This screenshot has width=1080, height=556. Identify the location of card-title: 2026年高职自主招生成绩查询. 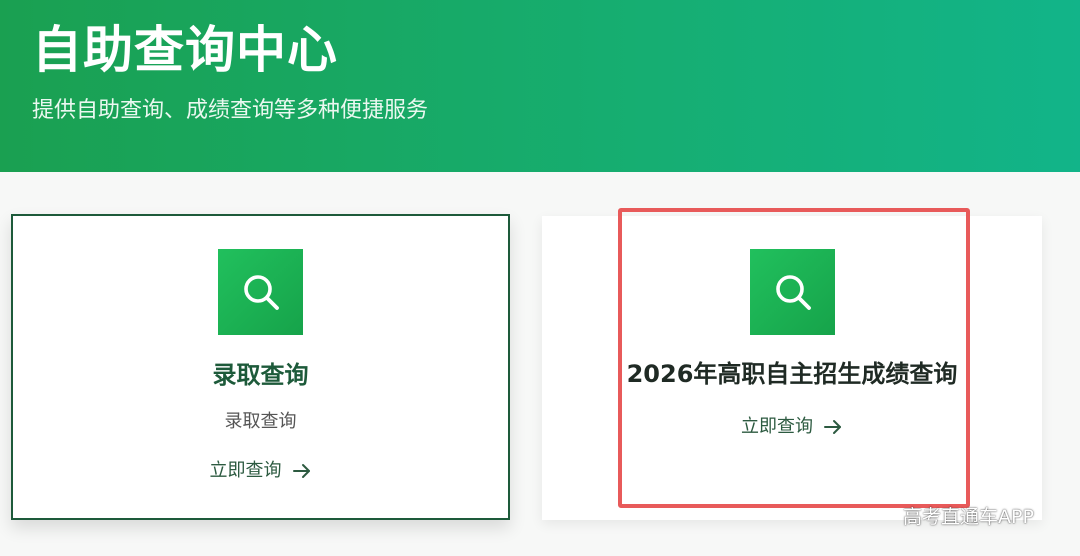
(792, 374).